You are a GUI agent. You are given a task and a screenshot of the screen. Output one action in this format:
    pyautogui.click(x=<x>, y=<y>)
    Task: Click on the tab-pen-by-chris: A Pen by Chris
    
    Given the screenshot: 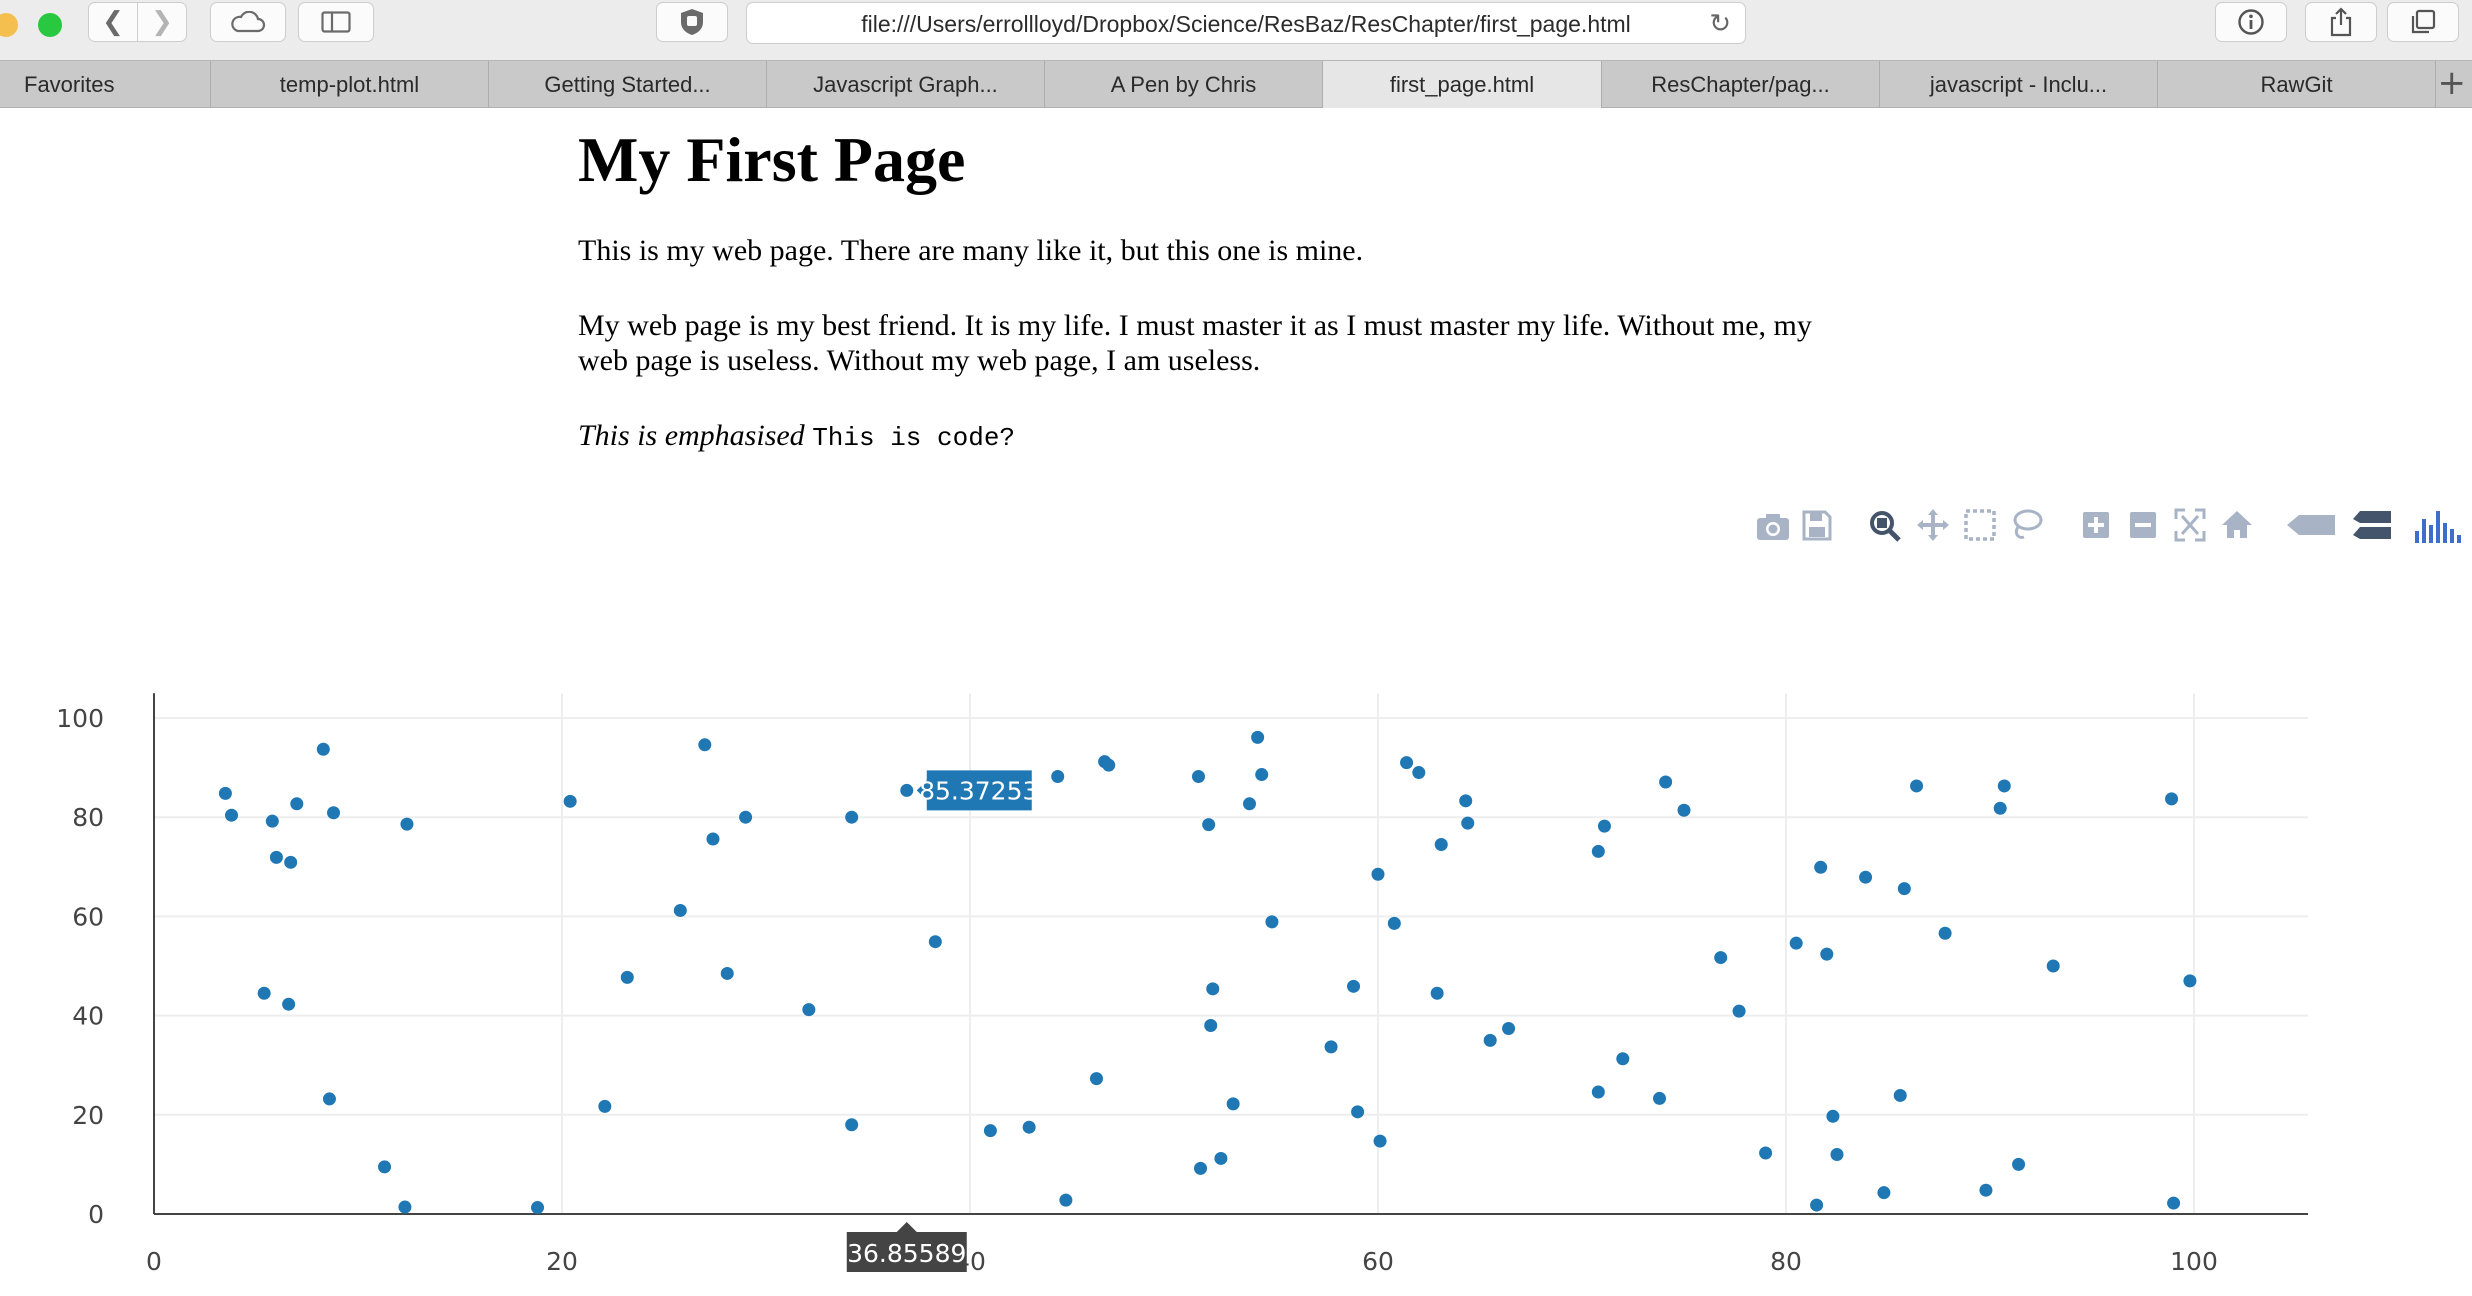 What is the action you would take?
    pyautogui.click(x=1184, y=84)
    